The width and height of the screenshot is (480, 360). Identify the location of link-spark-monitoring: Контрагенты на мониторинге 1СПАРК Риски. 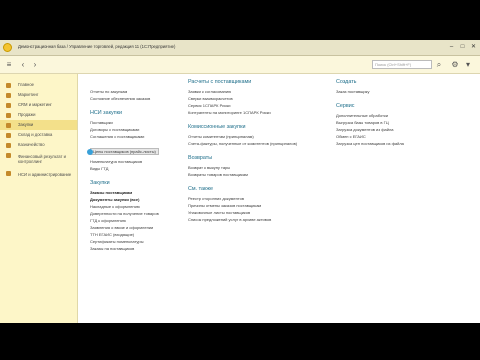
(260, 112).